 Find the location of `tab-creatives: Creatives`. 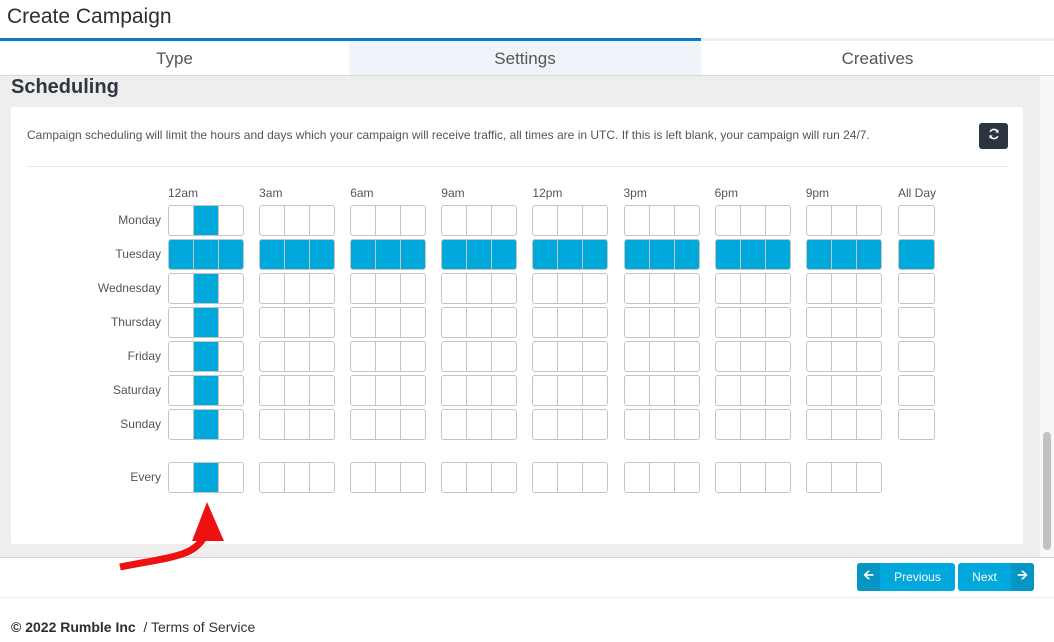

tab-creatives: Creatives is located at coordinates (877, 58).